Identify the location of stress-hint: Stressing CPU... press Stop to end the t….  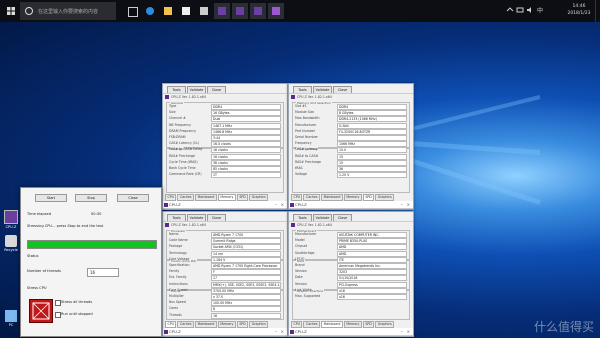
(65, 226).